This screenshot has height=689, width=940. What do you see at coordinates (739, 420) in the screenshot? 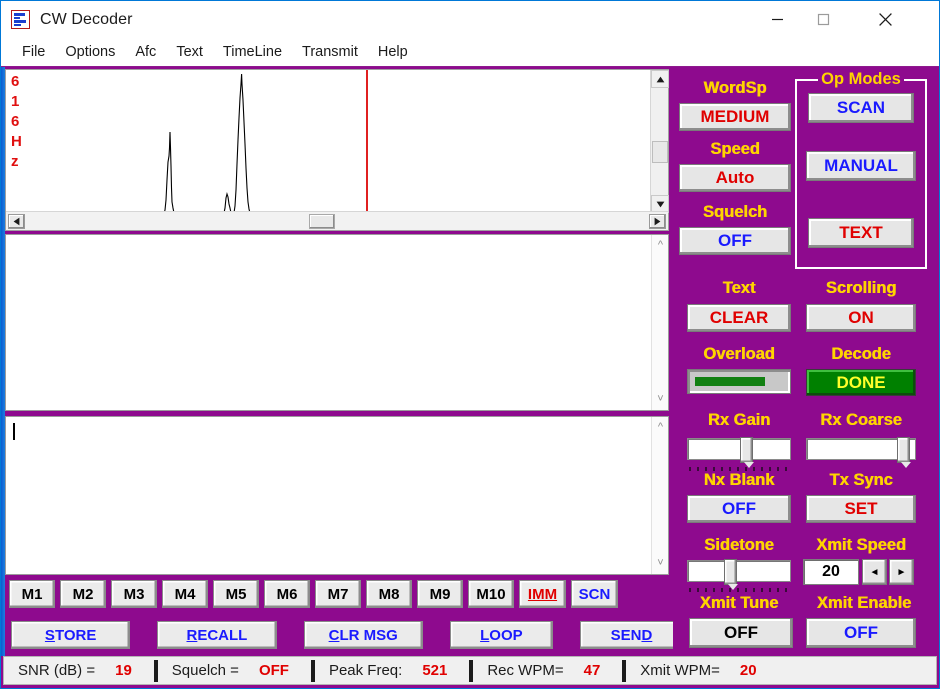
I see `rx-gain-label: Rx Gain` at bounding box center [739, 420].